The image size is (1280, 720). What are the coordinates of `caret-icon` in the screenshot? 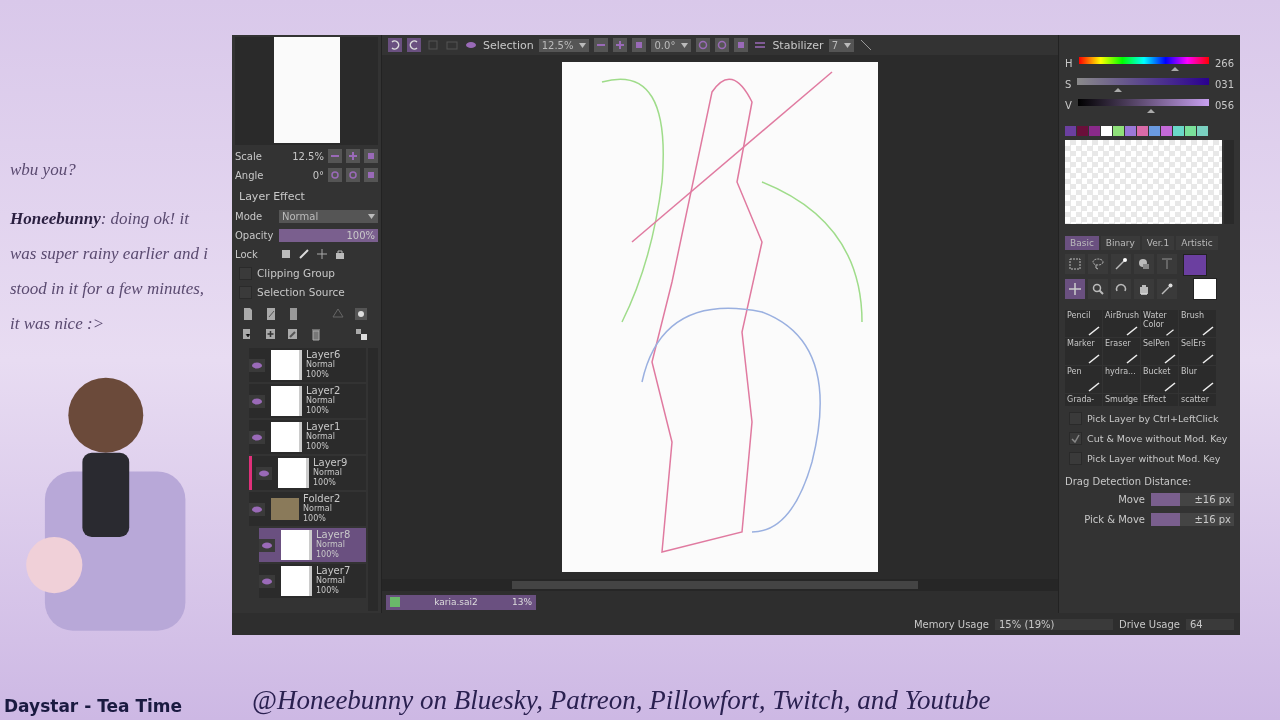 It's located at (848, 45).